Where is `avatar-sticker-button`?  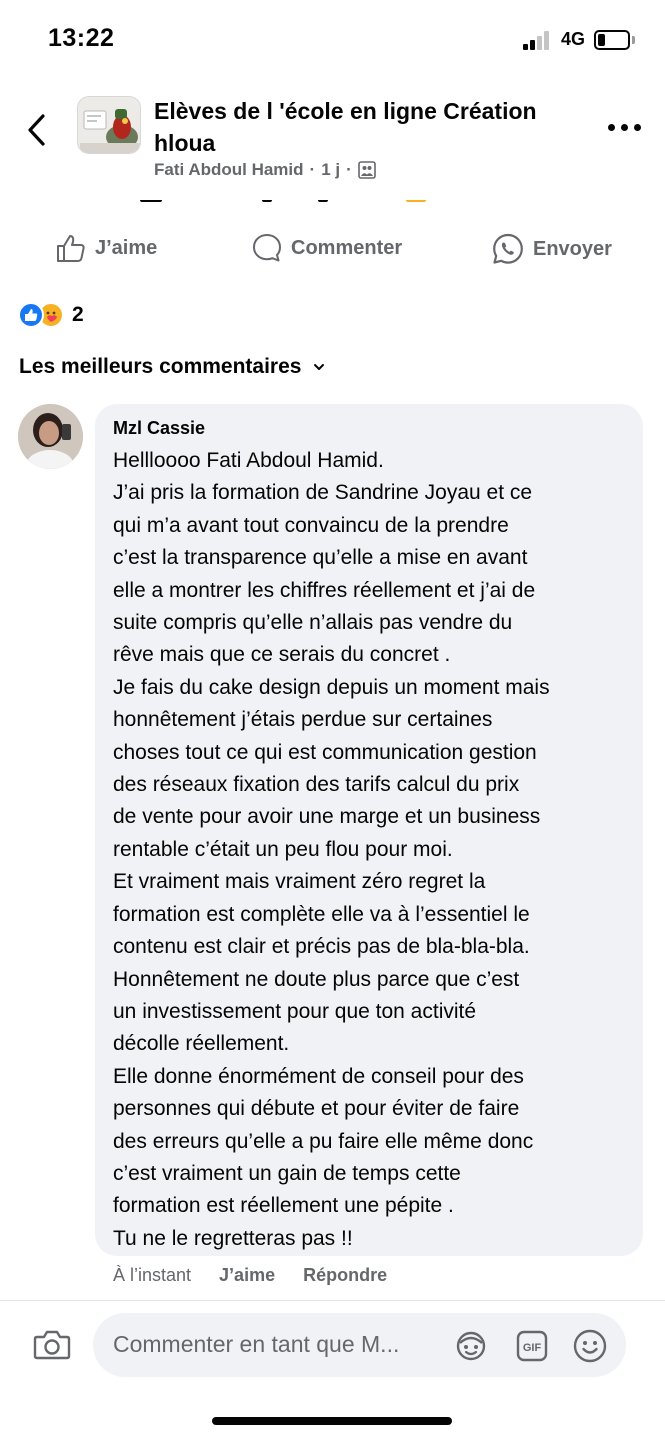 avatar-sticker-button is located at coordinates (471, 1346).